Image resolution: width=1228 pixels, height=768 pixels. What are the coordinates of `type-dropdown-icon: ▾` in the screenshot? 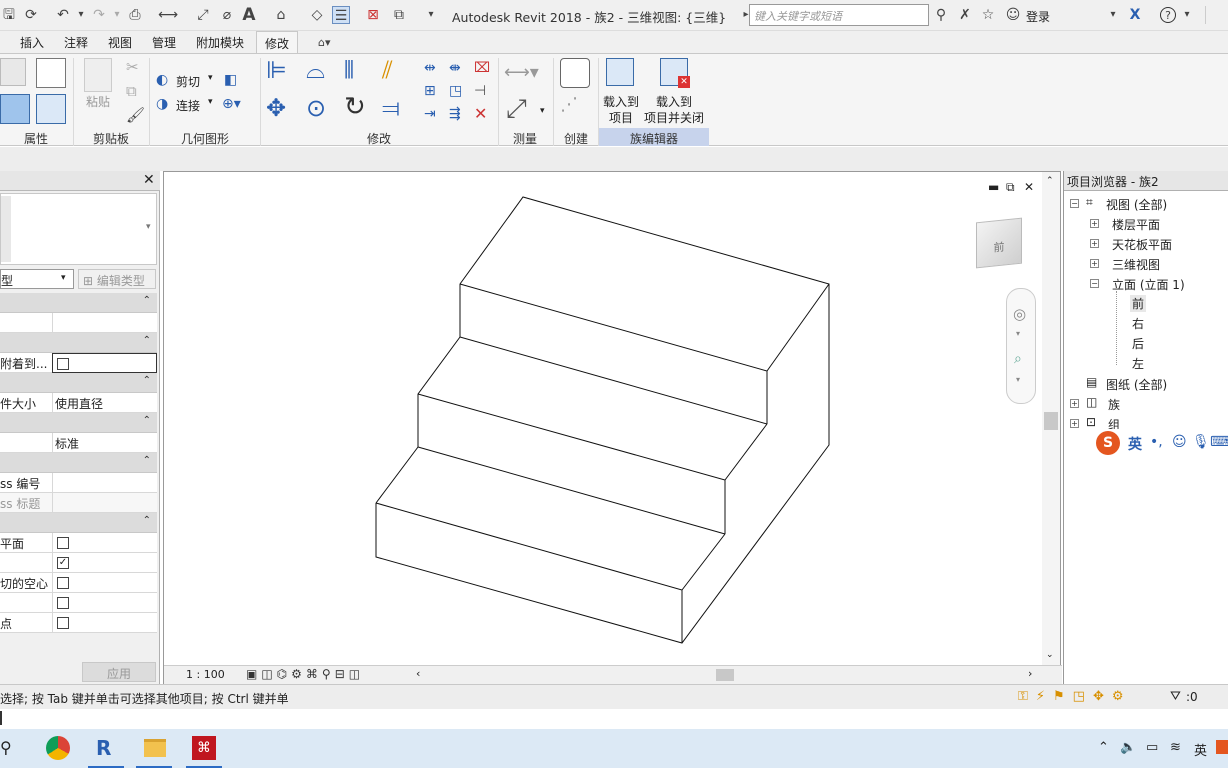 It's located at (148, 227).